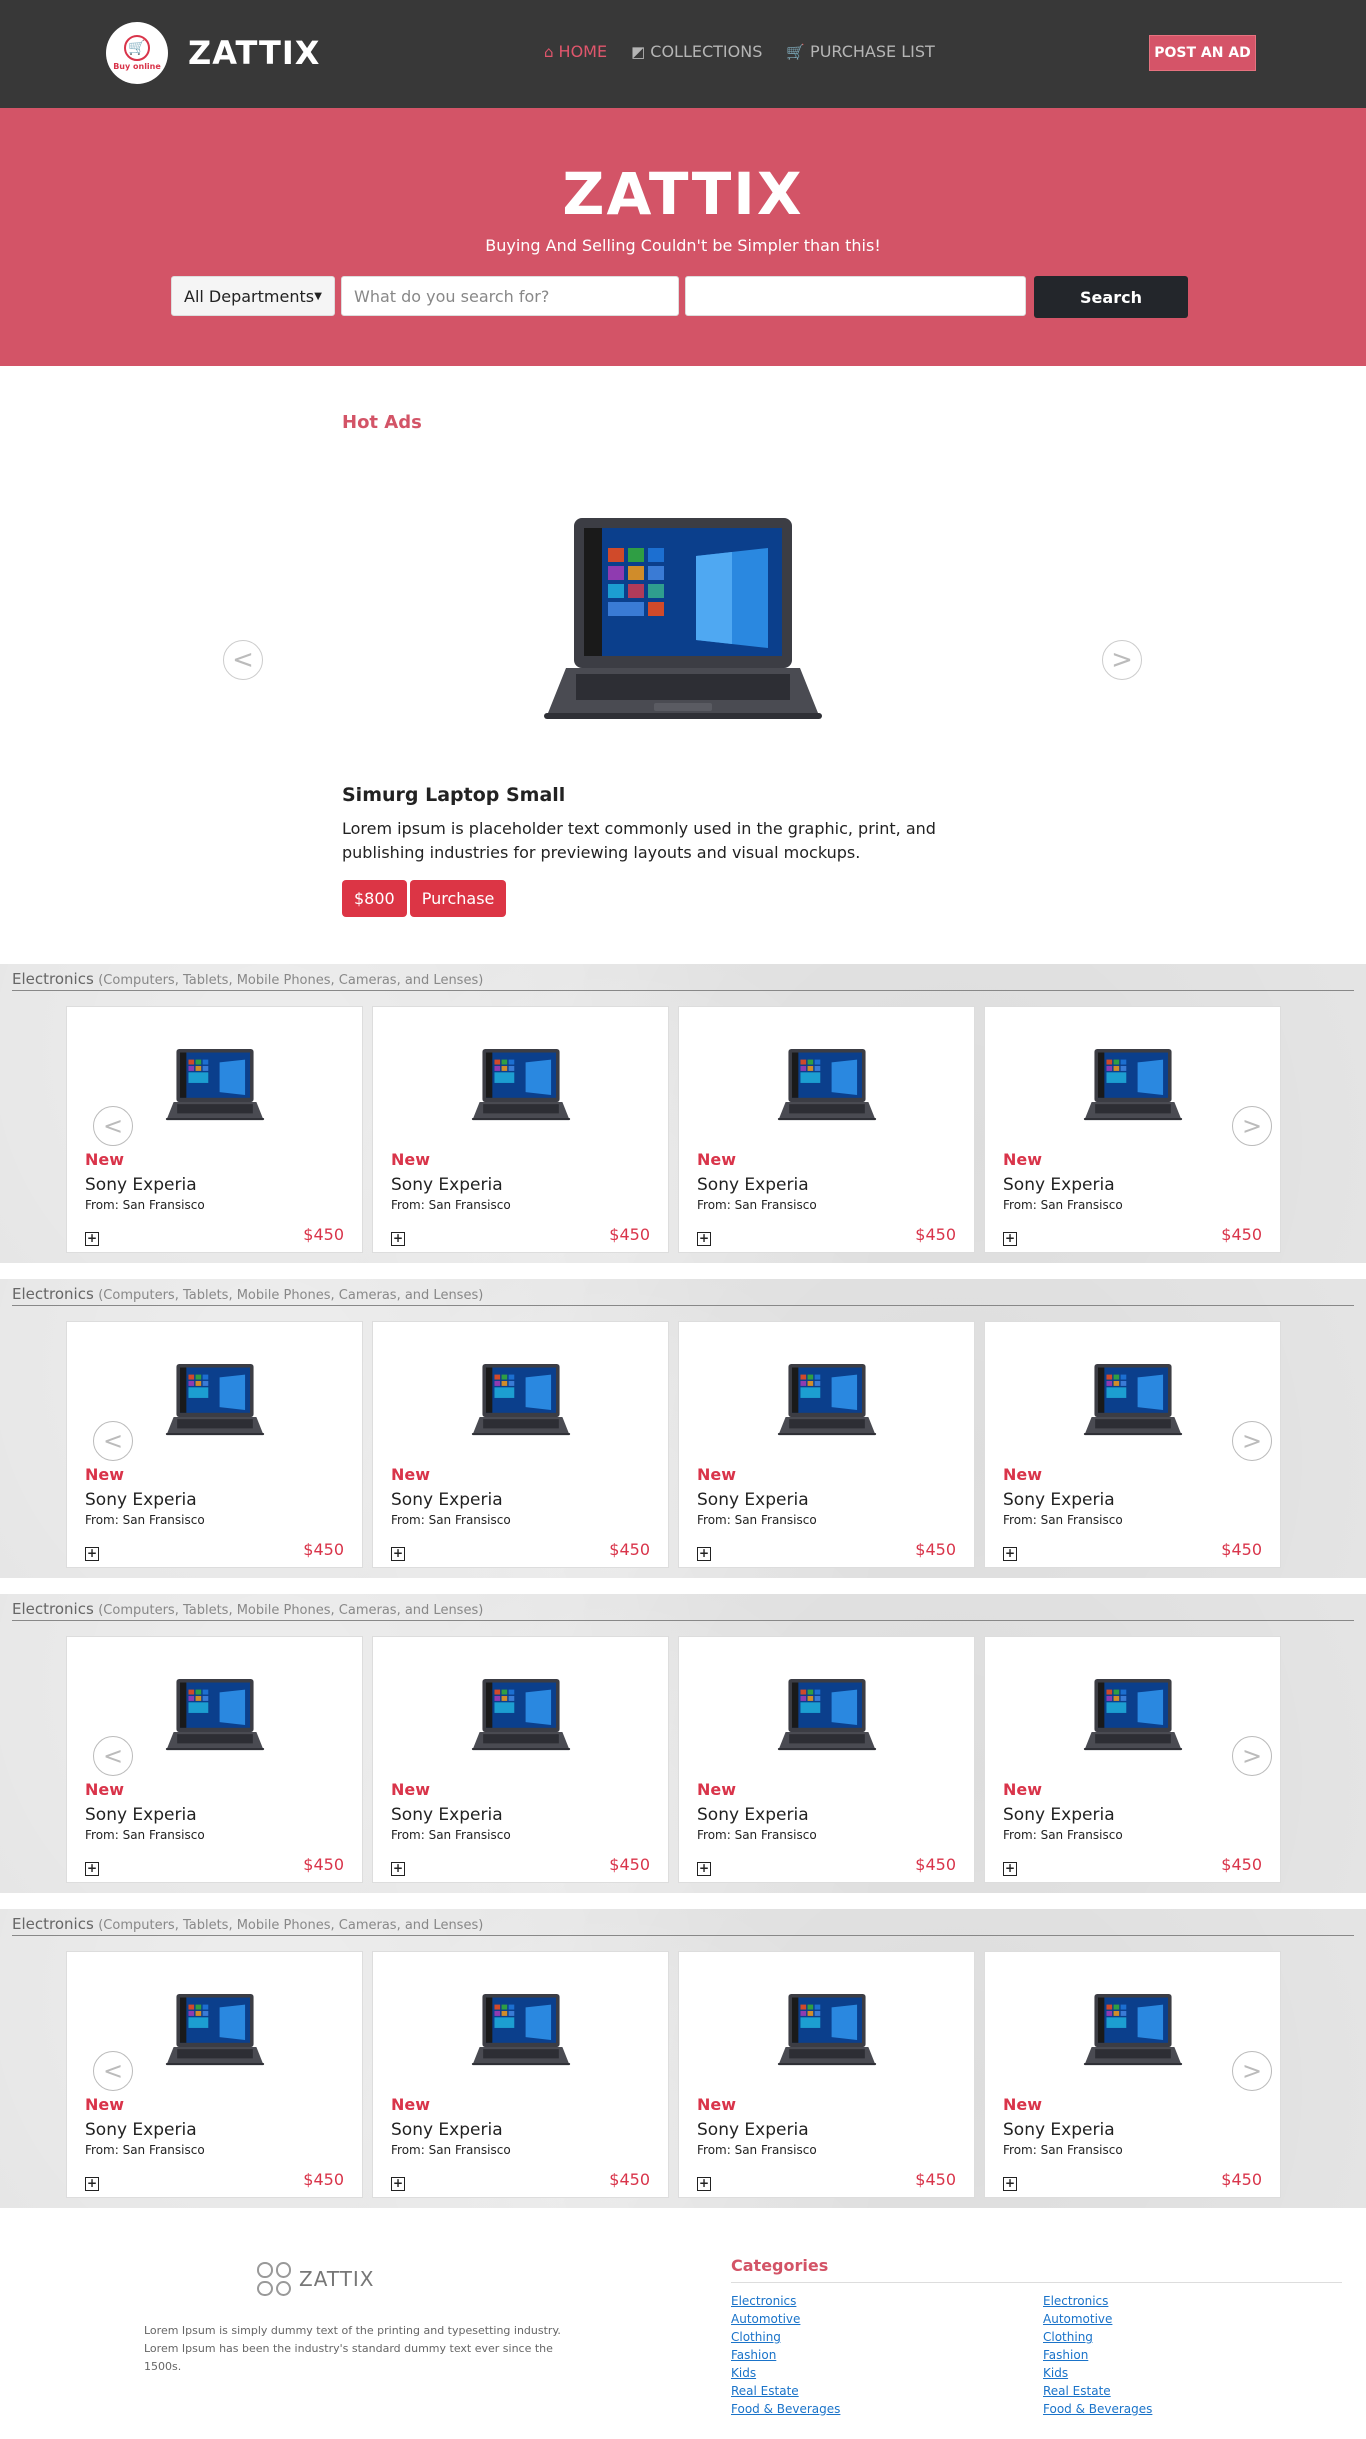 Image resolution: width=1366 pixels, height=2439 pixels. Describe the element at coordinates (575, 51) in the screenshot. I see `nav-home: ⌂ HOME` at that location.